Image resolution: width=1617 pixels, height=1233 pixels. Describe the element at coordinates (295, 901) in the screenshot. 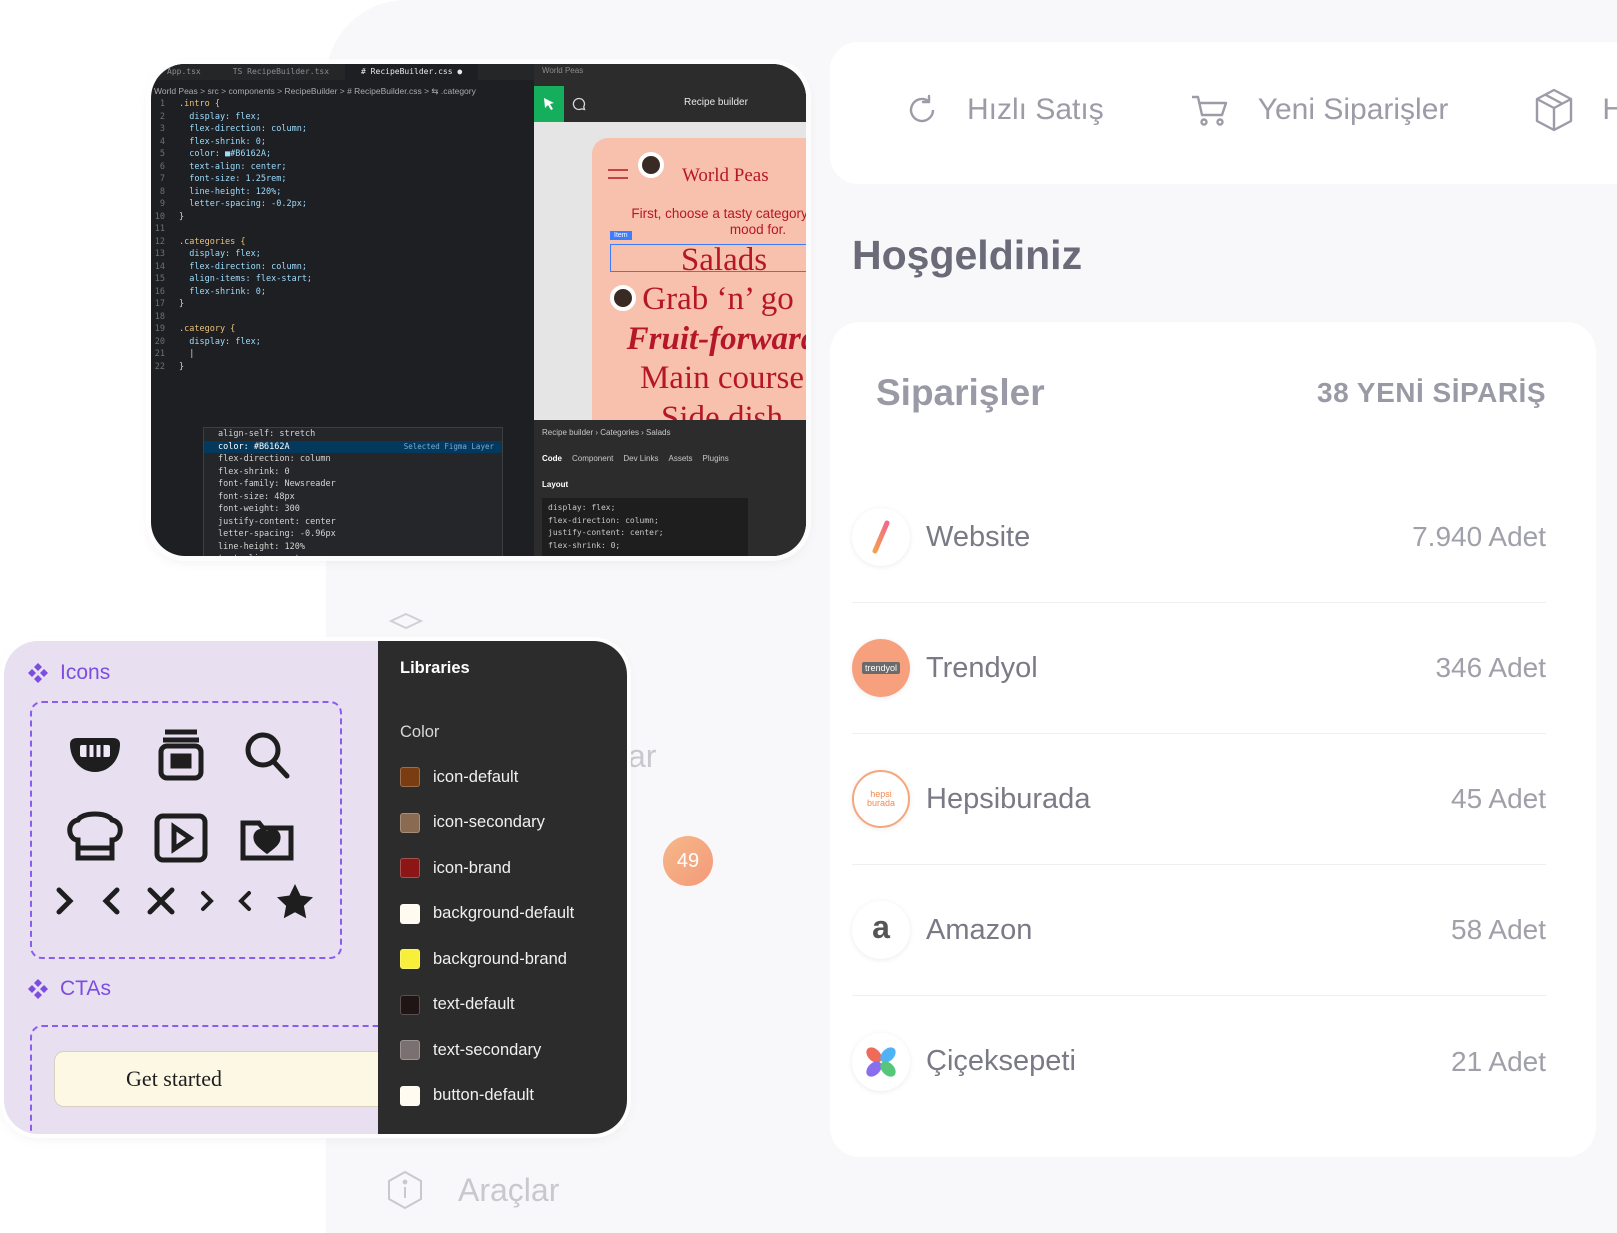

I see `star-icon` at that location.